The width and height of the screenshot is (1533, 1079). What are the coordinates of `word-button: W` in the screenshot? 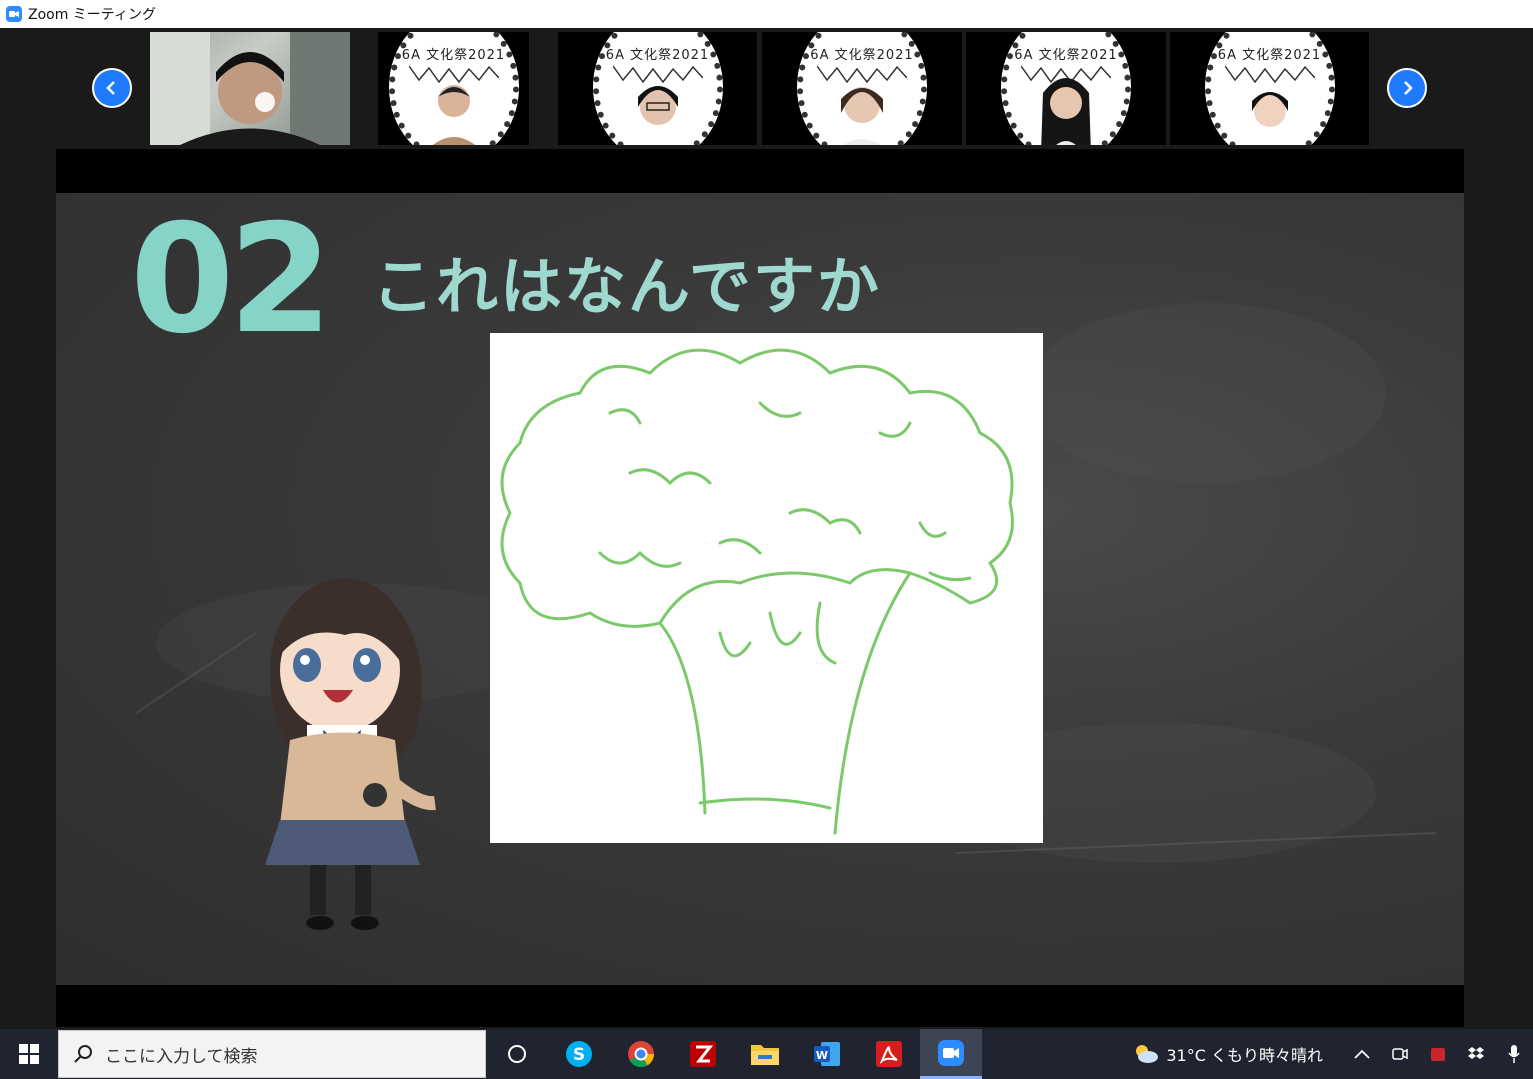 It's located at (827, 1054).